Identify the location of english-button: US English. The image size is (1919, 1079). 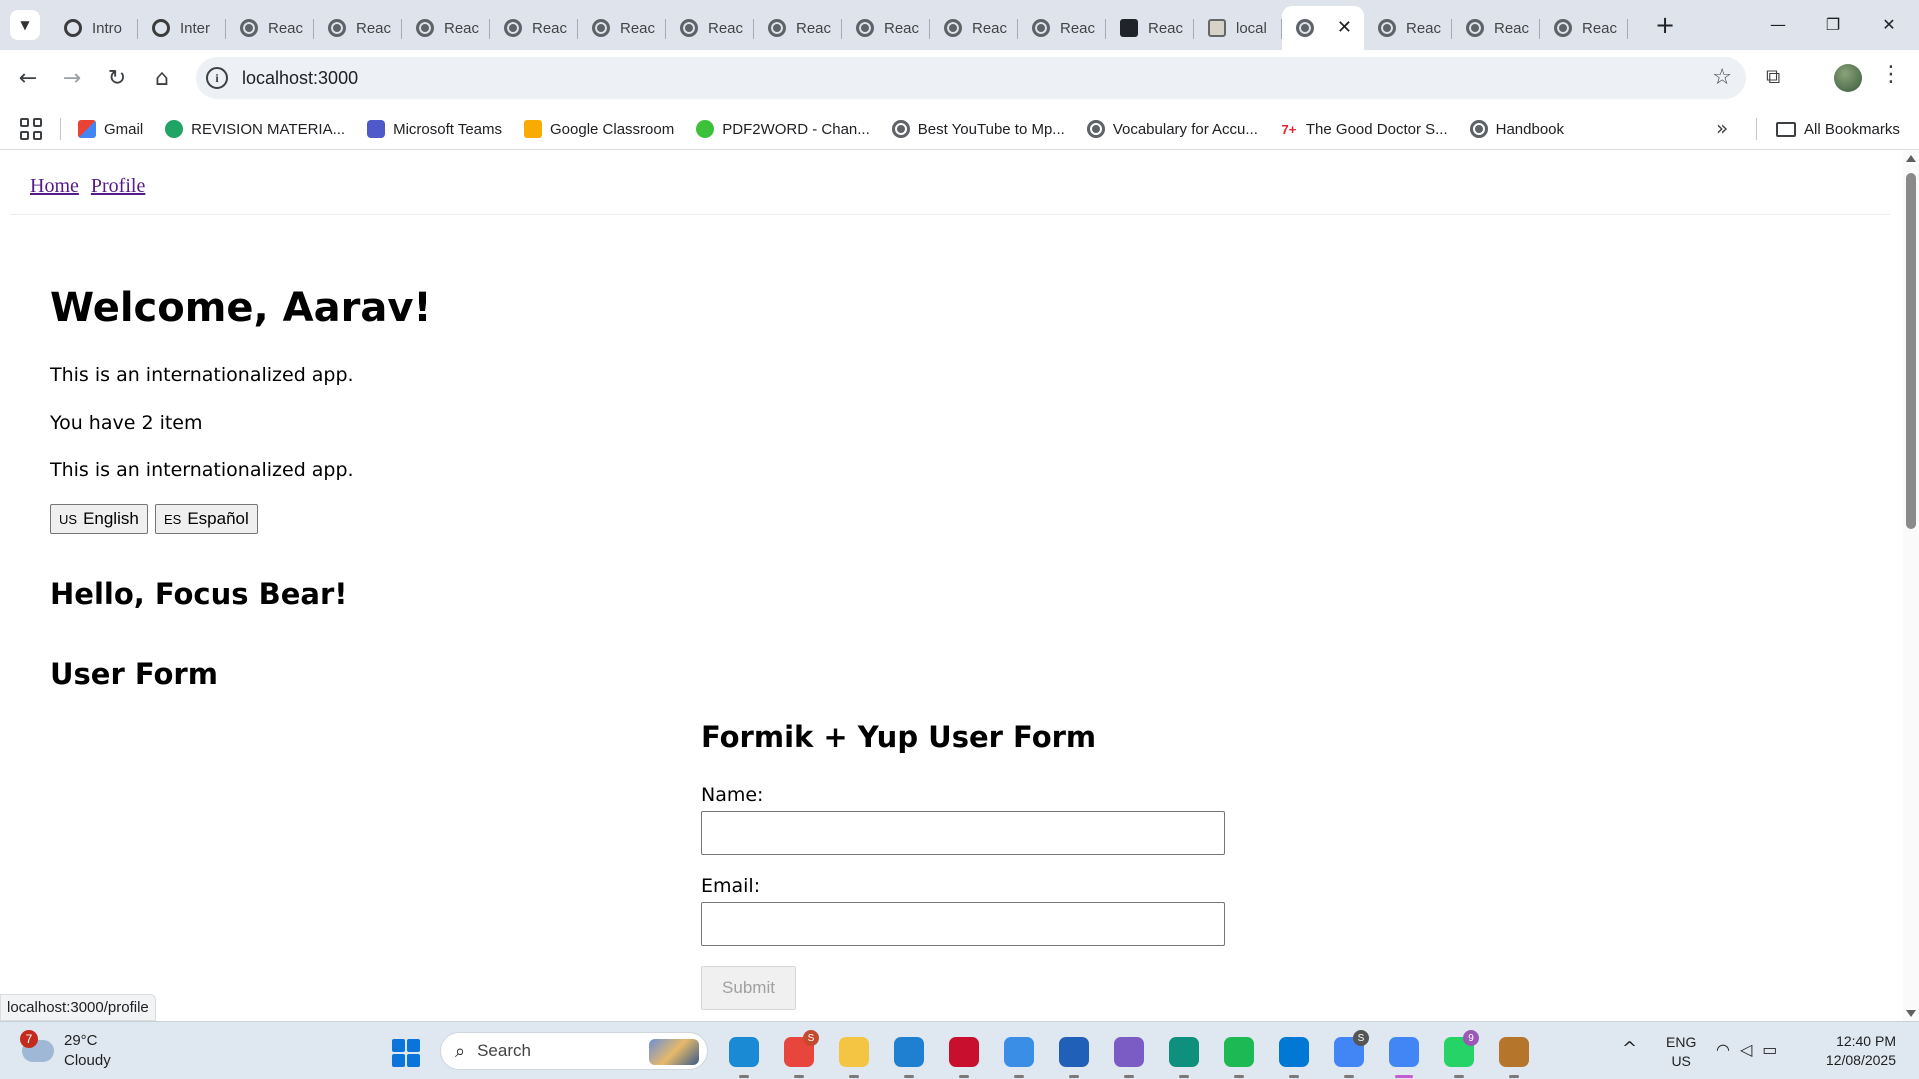
(99, 519).